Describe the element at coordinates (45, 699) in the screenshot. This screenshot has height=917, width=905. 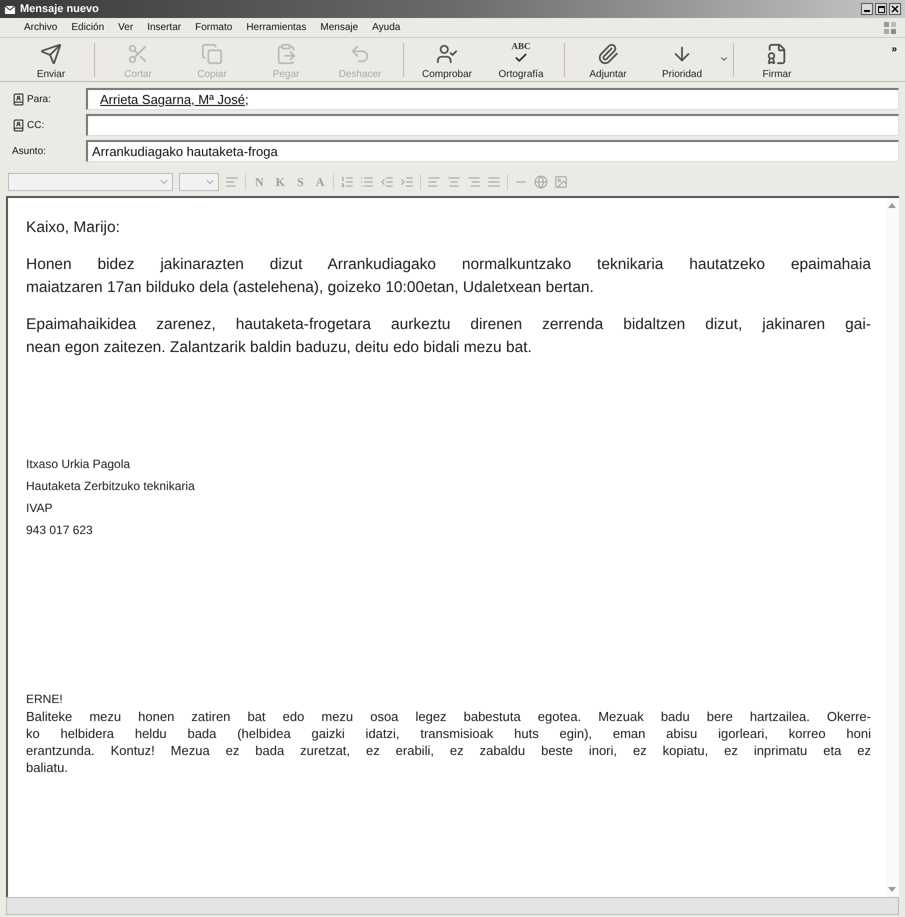
I see `notice-title: ERNE!` at that location.